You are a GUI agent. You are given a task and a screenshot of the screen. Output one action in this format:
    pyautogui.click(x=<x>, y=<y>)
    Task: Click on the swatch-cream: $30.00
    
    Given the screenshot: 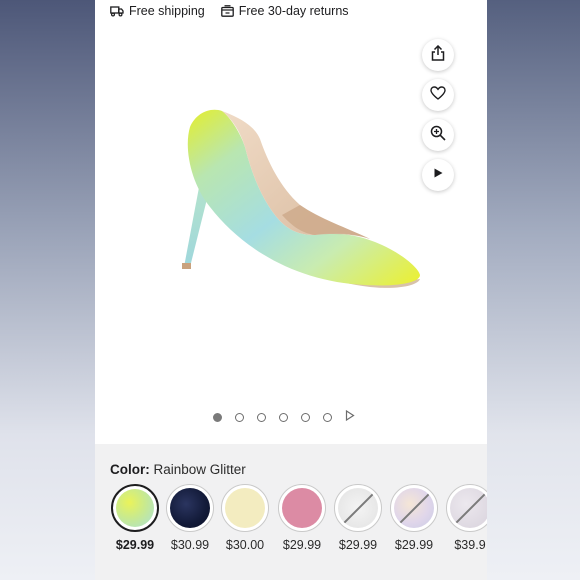 What is the action you would take?
    pyautogui.click(x=245, y=518)
    